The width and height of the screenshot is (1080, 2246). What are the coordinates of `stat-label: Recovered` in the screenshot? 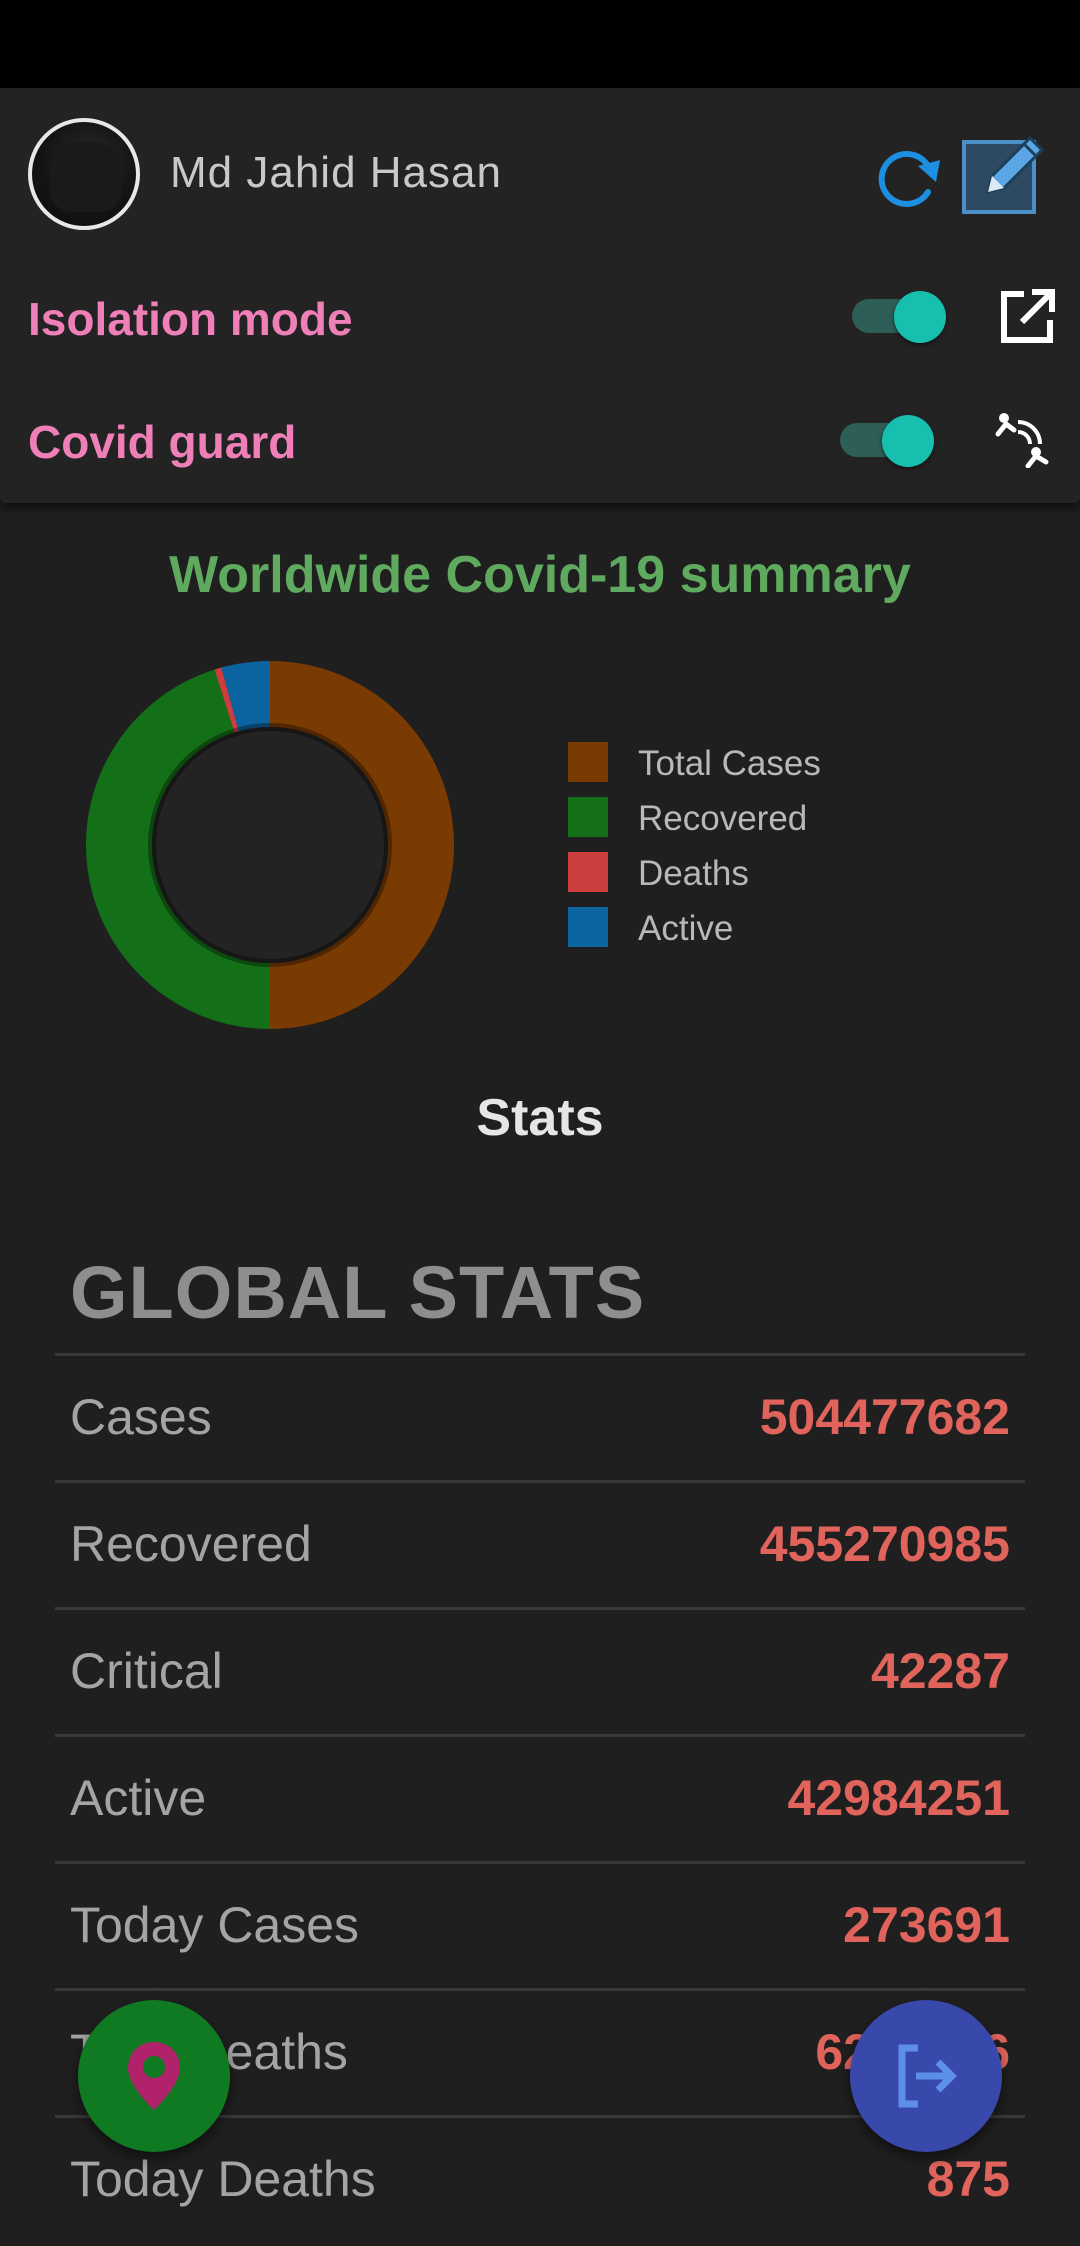 It's located at (191, 1544).